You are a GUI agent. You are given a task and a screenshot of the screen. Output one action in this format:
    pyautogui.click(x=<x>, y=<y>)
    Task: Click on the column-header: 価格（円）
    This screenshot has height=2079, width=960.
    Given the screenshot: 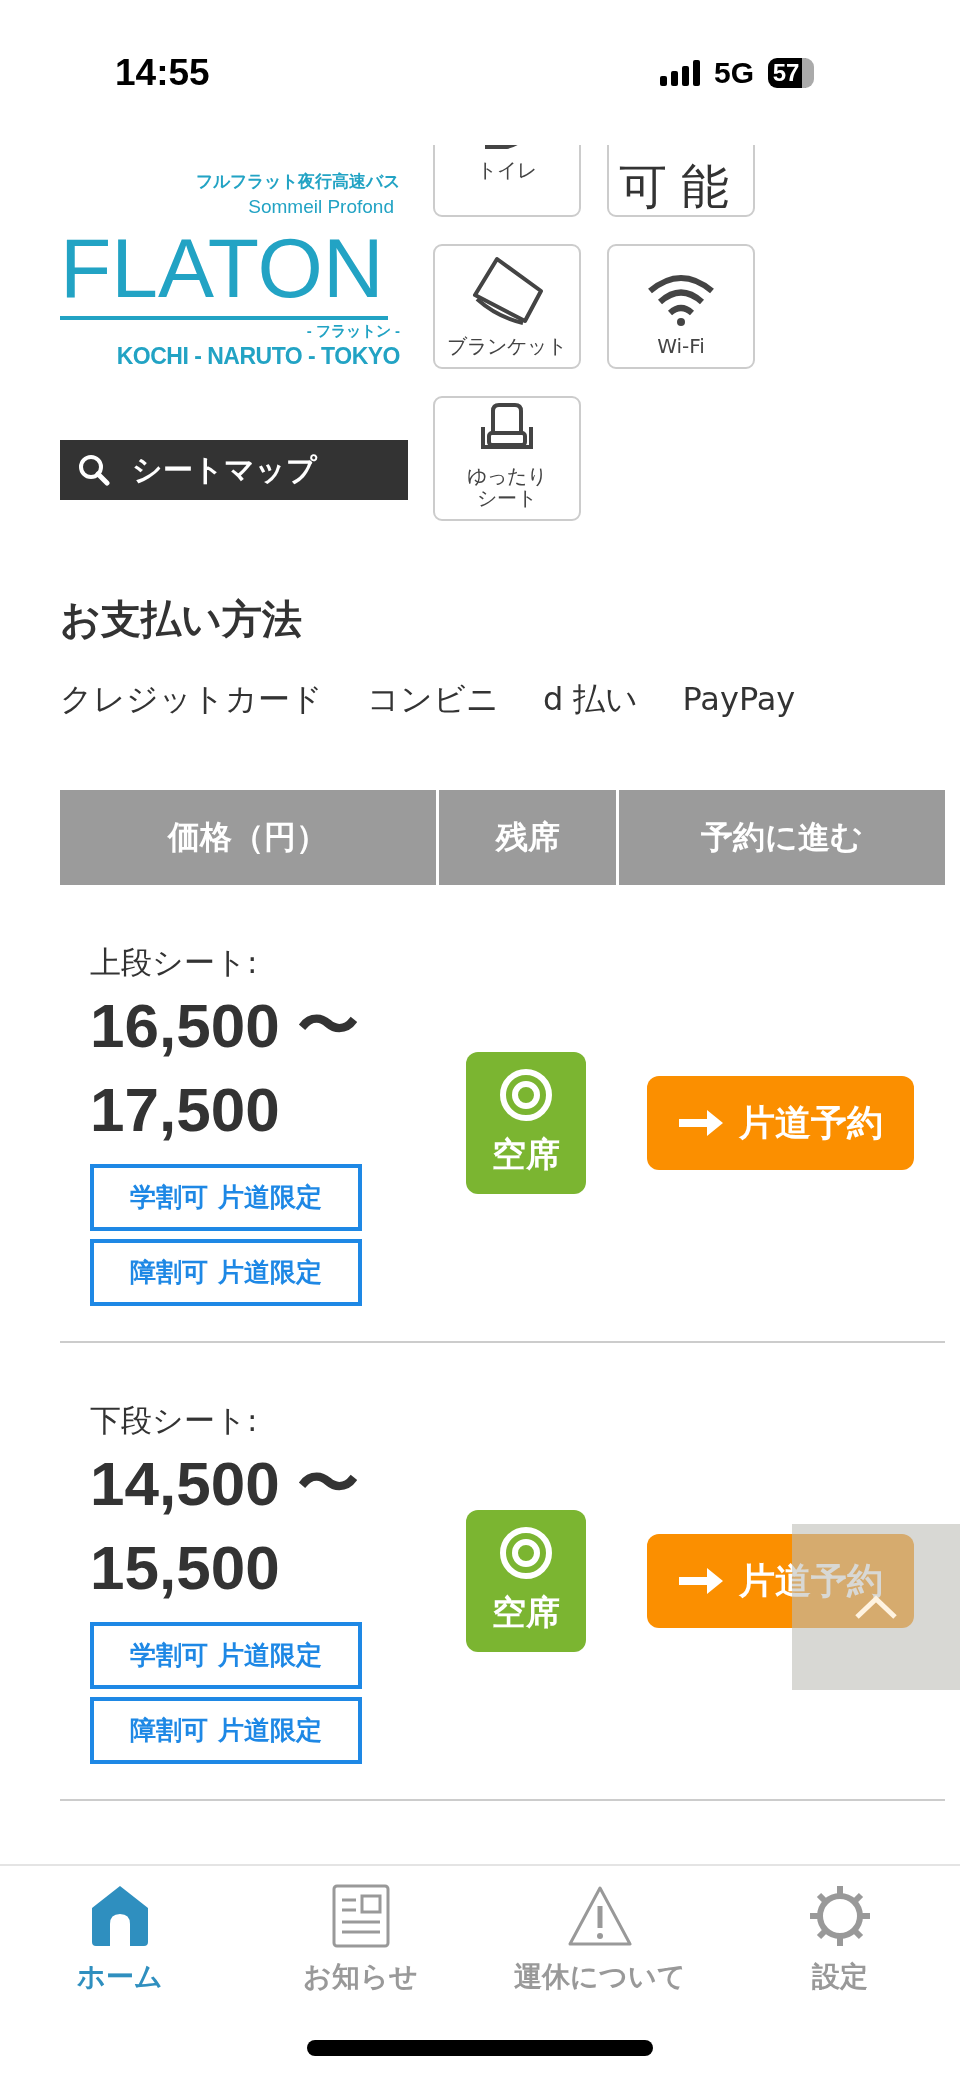 What is the action you would take?
    pyautogui.click(x=248, y=837)
    